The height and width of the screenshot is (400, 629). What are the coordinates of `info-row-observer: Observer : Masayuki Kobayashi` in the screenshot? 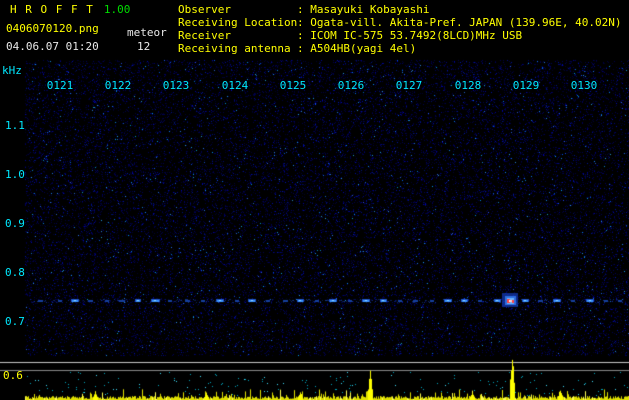 It's located at (303, 9).